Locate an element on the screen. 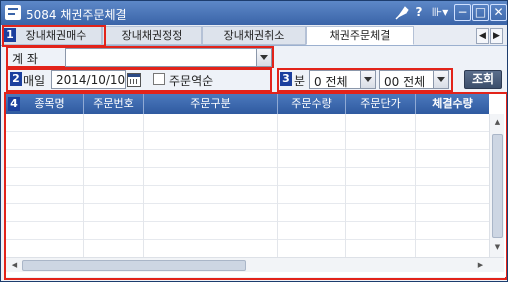  callout-badge-3: 3 is located at coordinates (286, 79).